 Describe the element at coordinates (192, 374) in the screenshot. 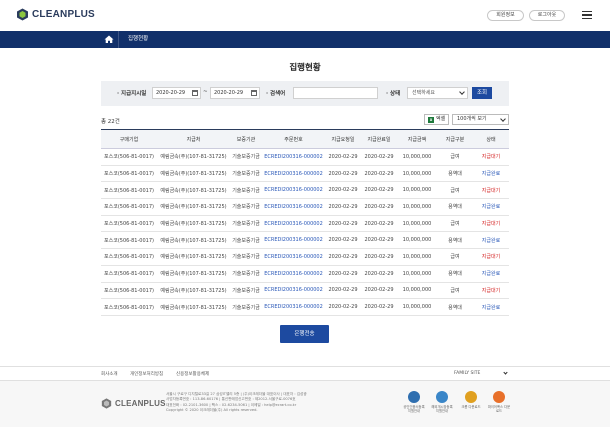

I see `footer-link-credit-info: 신용정보활용체제` at that location.